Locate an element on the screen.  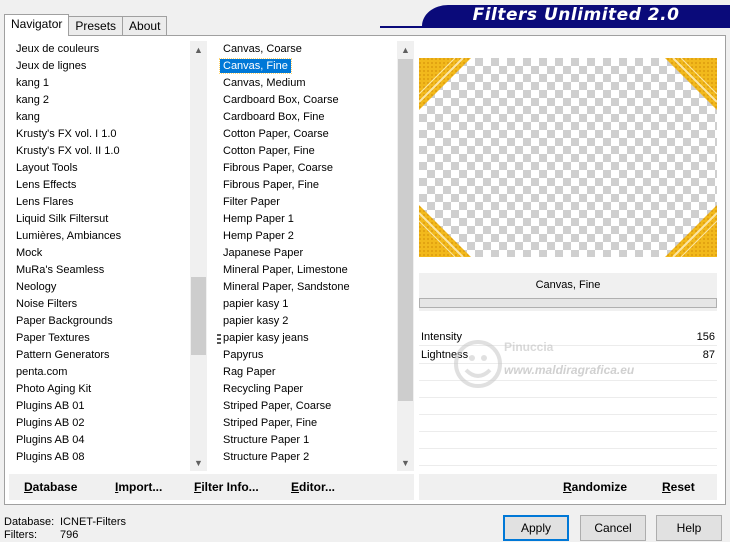
randomize-button: Randomize is located at coordinates (595, 487).